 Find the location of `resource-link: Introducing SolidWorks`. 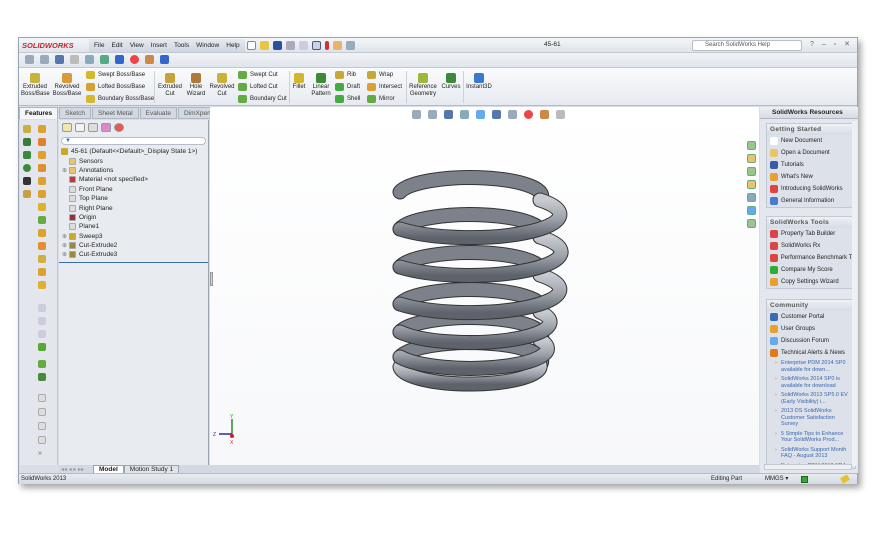

resource-link: Introducing SolidWorks is located at coordinates (811, 189).